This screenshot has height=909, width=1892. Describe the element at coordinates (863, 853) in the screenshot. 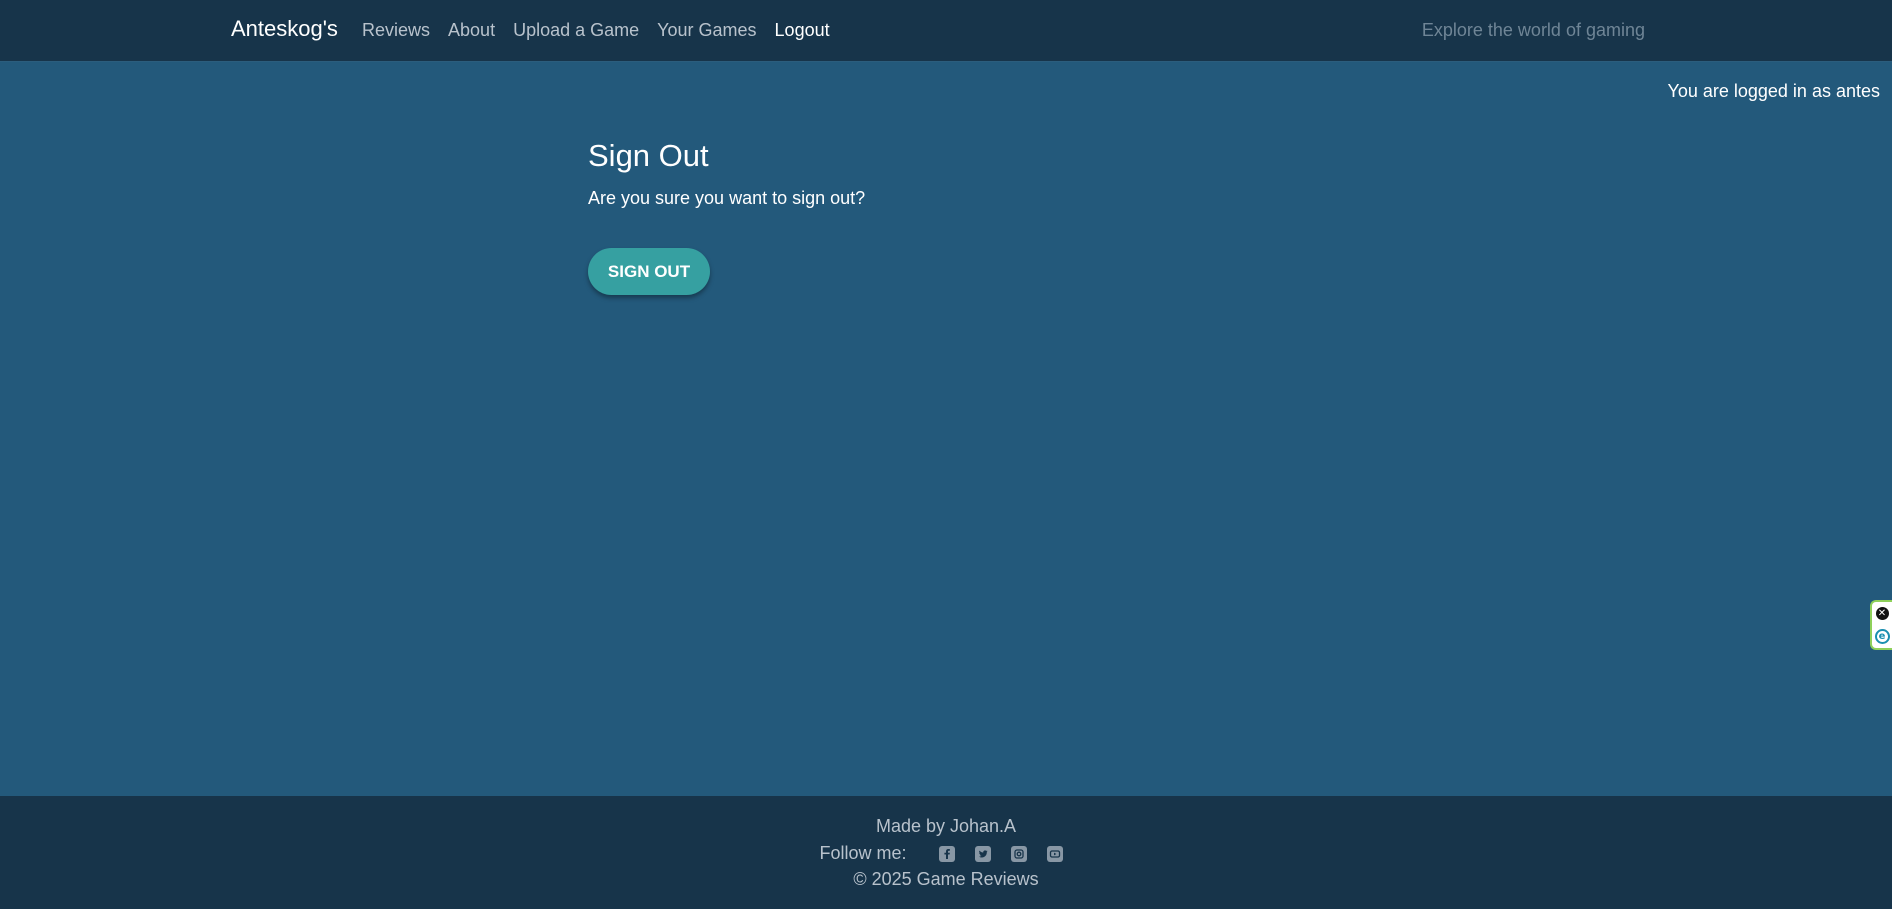

I see `follow-label: Follow me:` at that location.